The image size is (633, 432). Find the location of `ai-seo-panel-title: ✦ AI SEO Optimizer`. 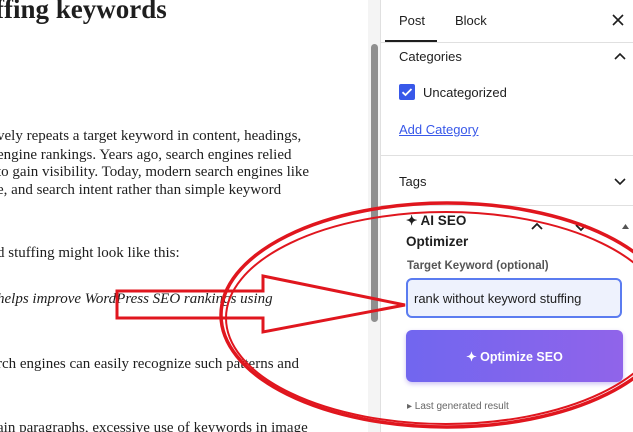

ai-seo-panel-title: ✦ AI SEO Optimizer is located at coordinates (461, 231).